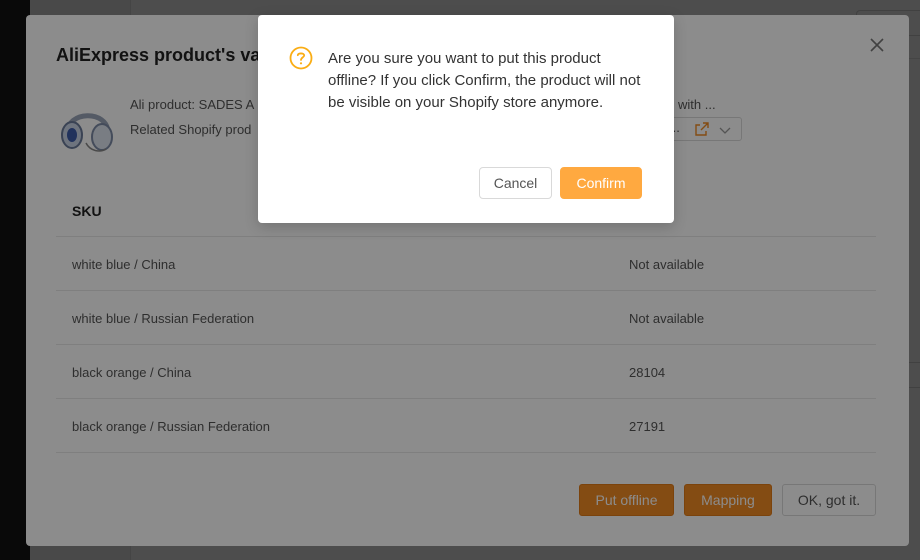  What do you see at coordinates (601, 183) in the screenshot?
I see `confirm-button: Confirm` at bounding box center [601, 183].